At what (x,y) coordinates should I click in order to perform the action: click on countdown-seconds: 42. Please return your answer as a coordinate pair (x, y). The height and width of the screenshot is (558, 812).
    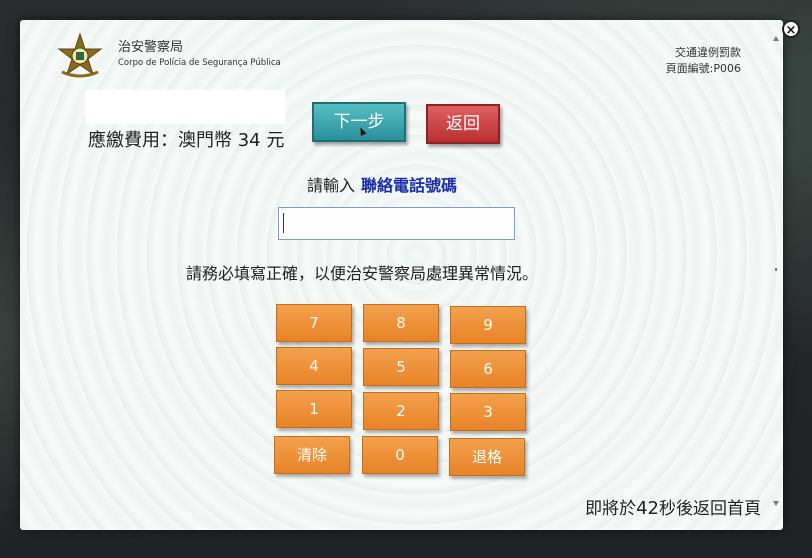
    Looking at the image, I should click on (647, 508).